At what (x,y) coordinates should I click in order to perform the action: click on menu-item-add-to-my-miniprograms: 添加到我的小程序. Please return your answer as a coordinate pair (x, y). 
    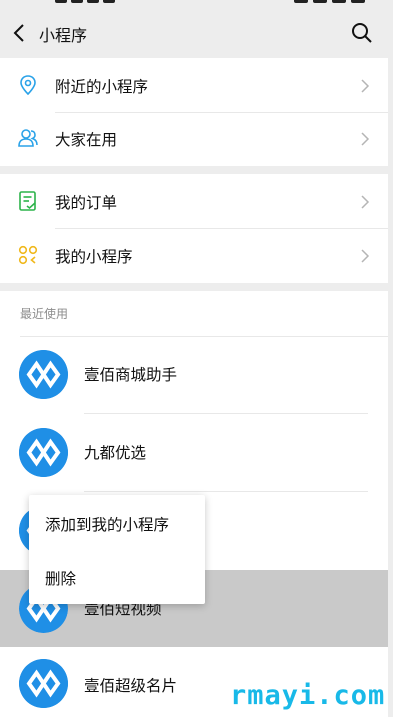
    Looking at the image, I should click on (107, 524).